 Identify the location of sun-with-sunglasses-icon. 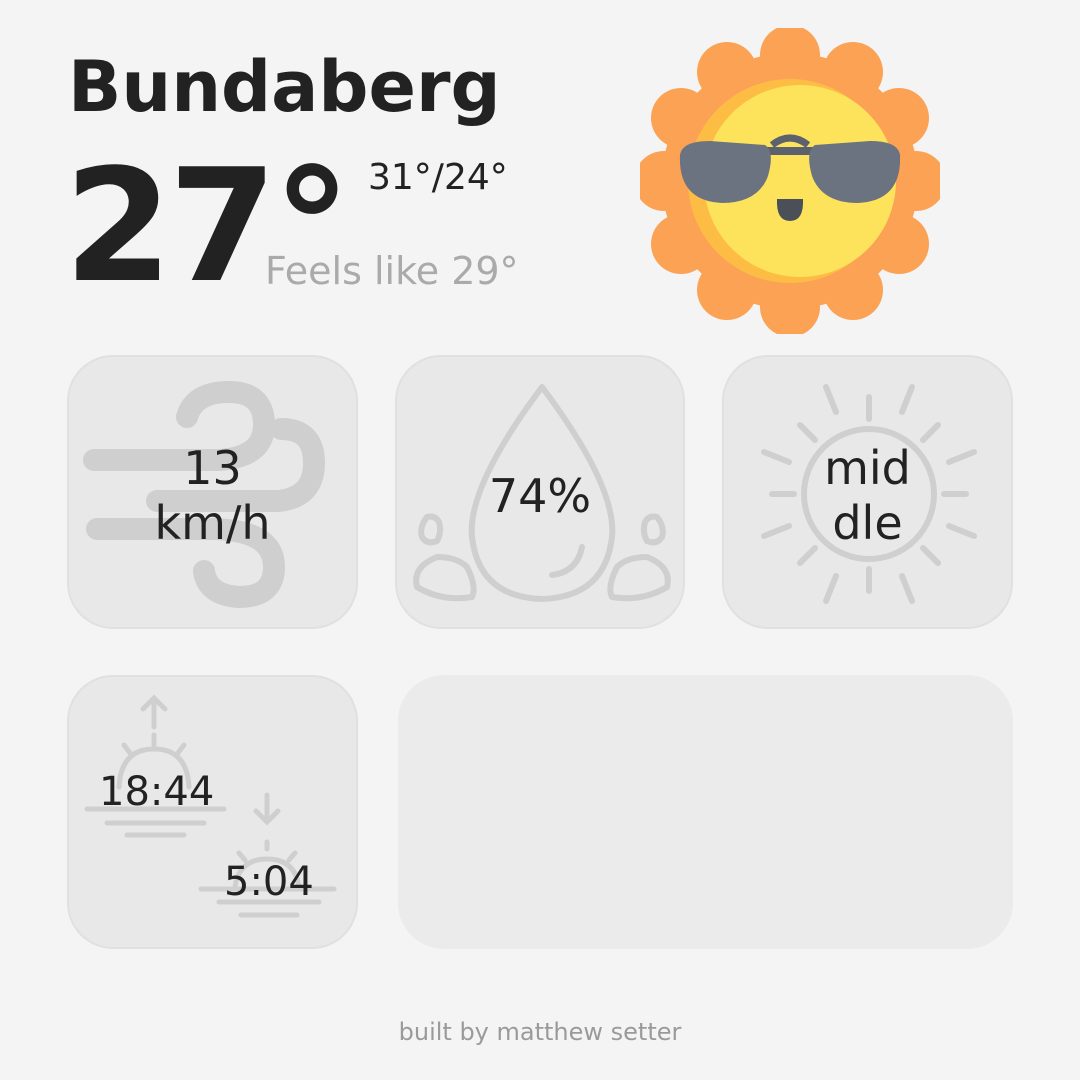
(790, 181).